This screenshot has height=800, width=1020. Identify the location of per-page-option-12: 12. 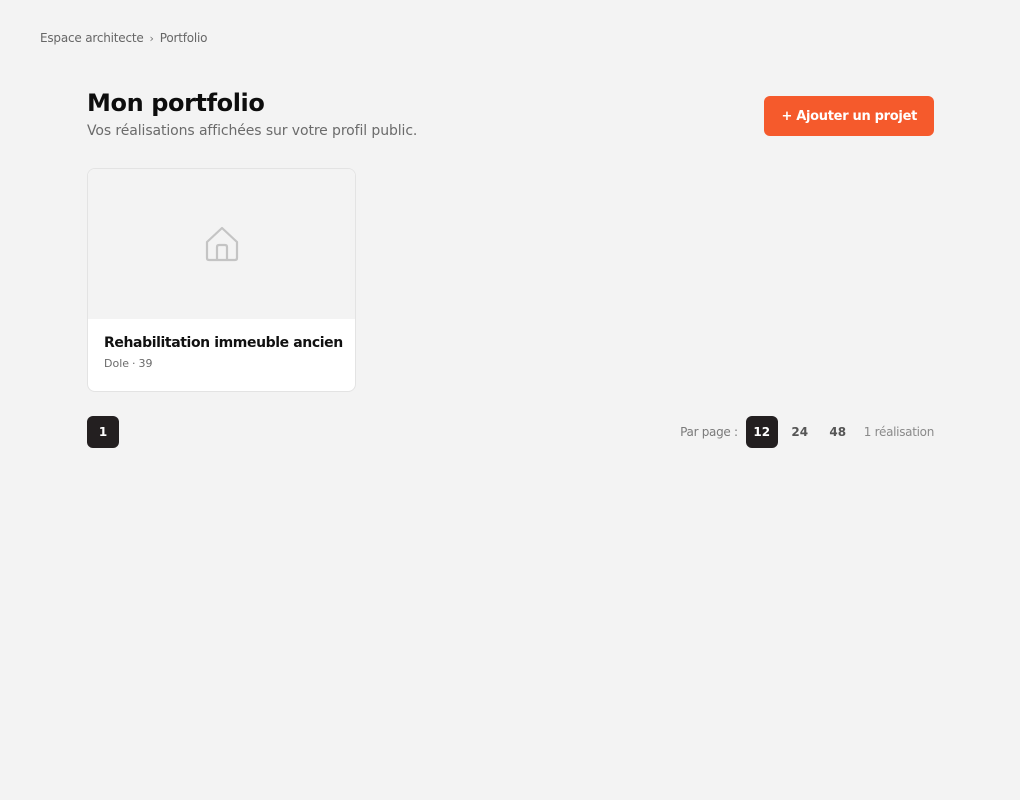
(761, 432).